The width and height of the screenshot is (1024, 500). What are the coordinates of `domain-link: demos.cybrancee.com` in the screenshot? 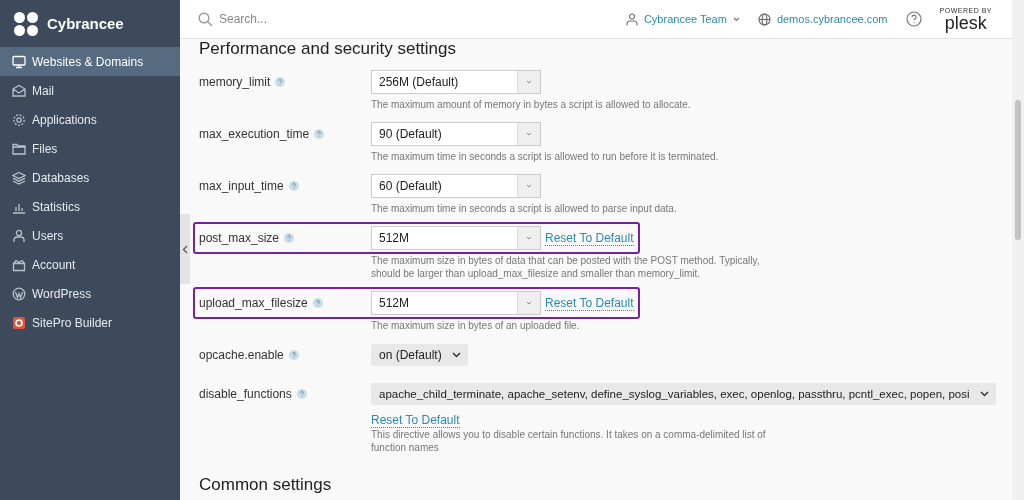 It's located at (822, 19).